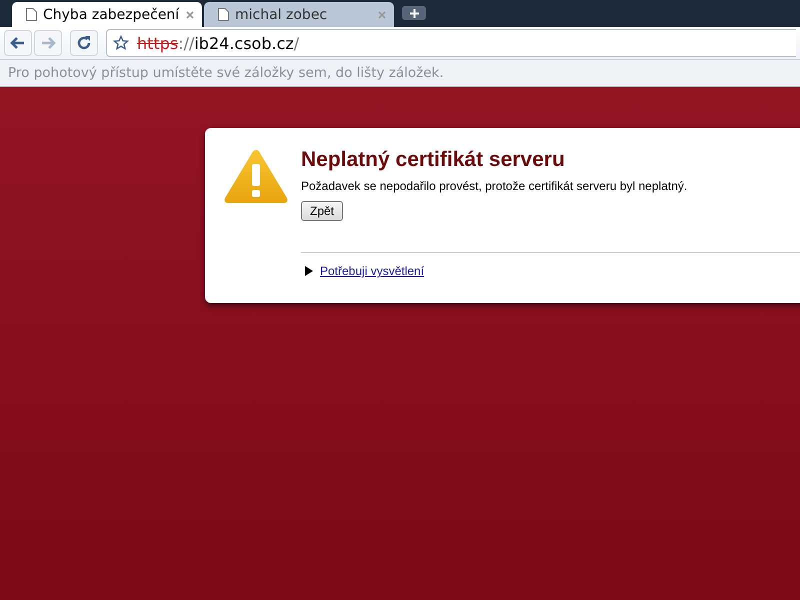  I want to click on warning-icon, so click(256, 176).